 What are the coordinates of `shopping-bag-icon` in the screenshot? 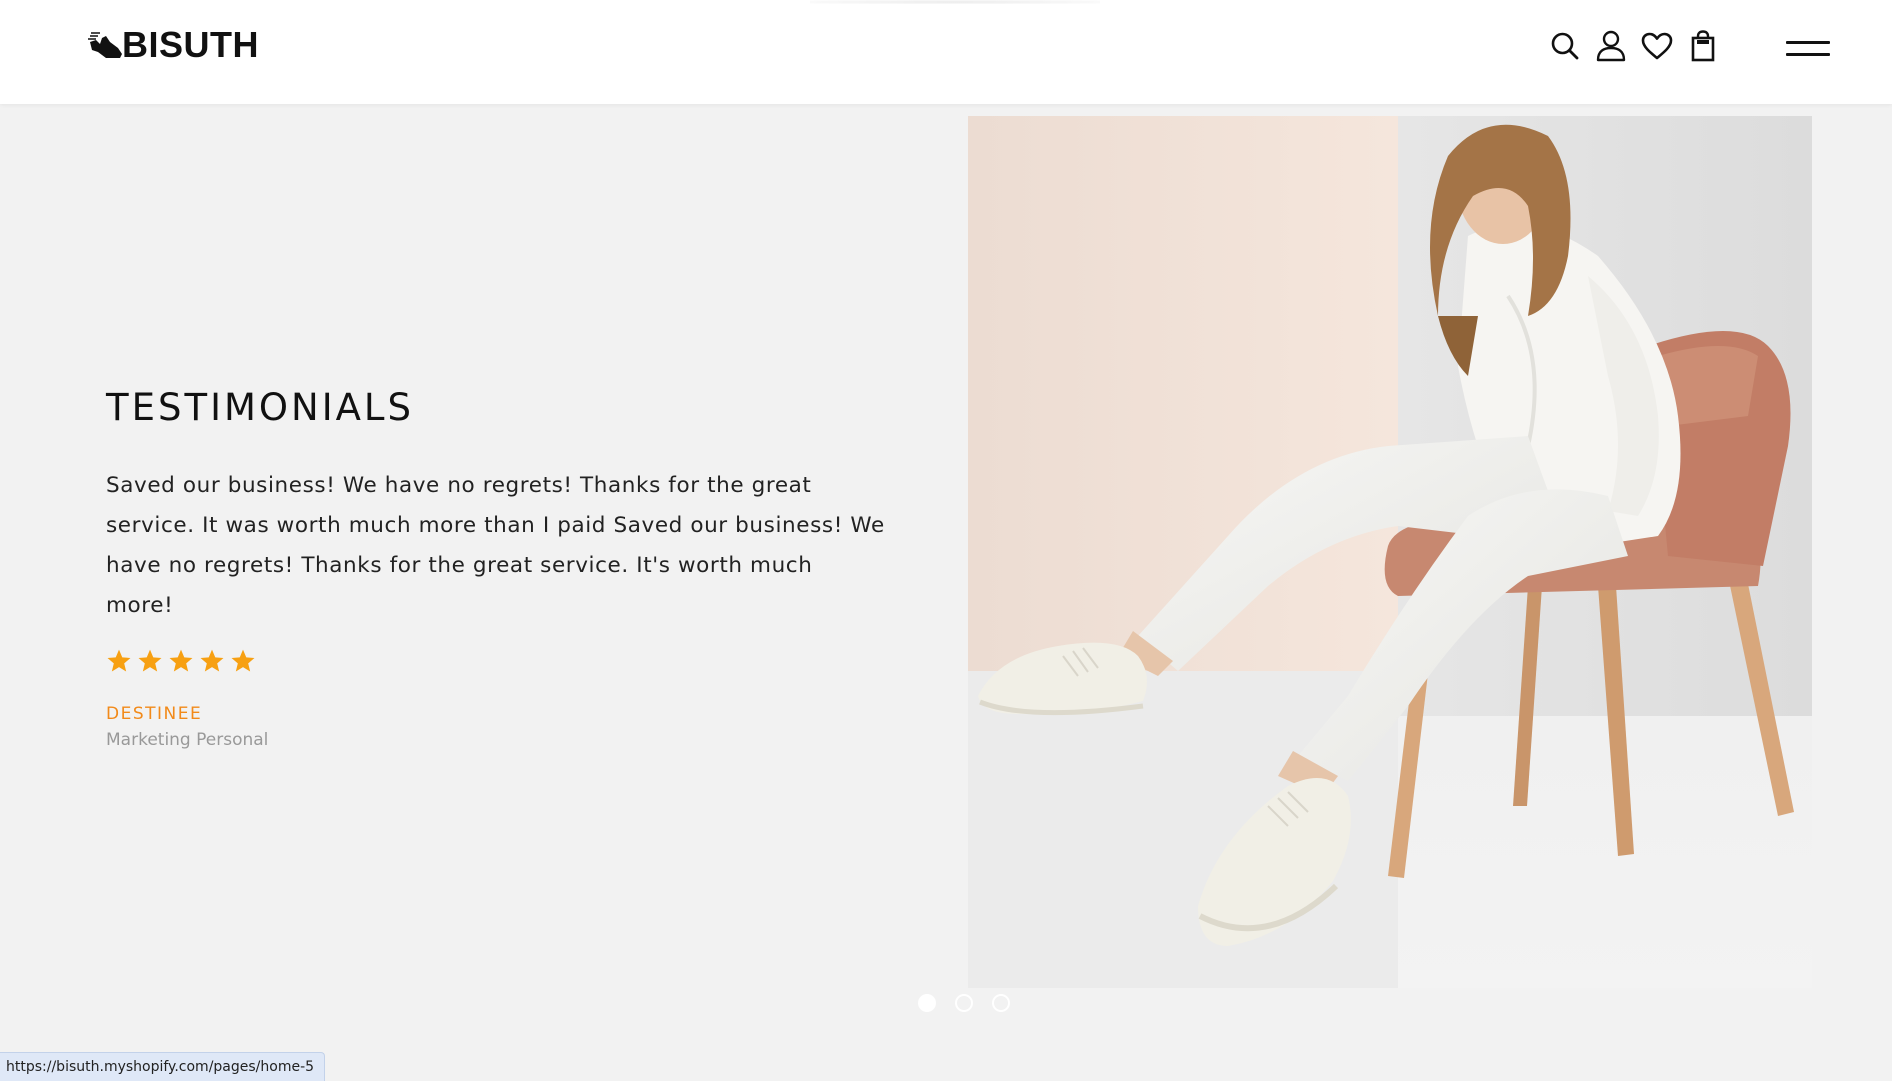 It's located at (1703, 46).